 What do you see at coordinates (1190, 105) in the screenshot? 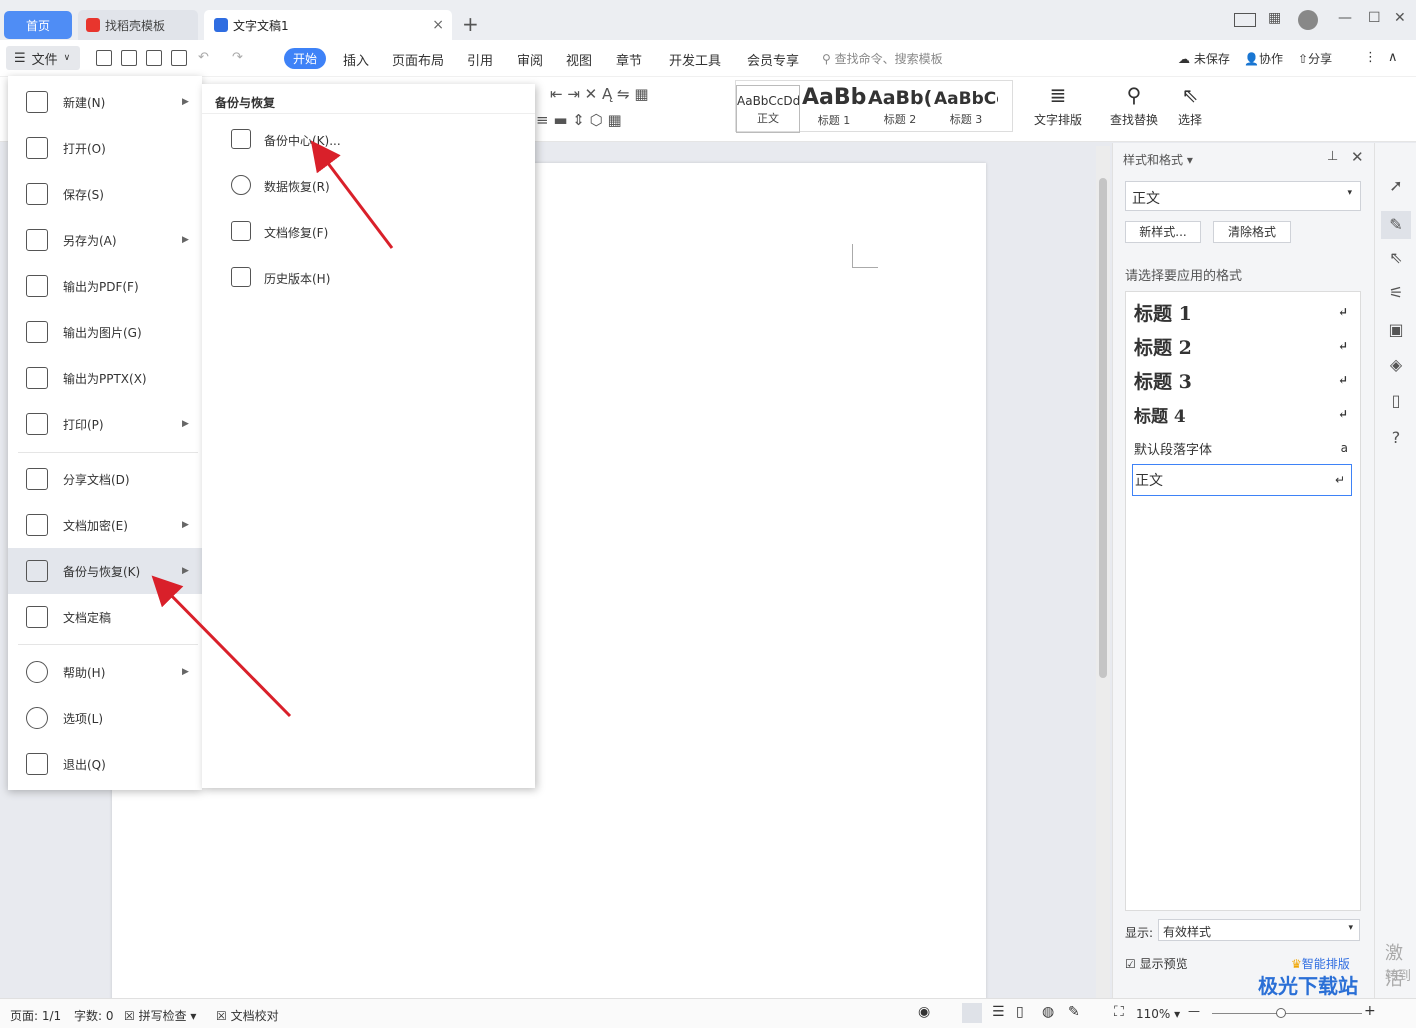
I see `select-button: ⇖ 选择` at bounding box center [1190, 105].